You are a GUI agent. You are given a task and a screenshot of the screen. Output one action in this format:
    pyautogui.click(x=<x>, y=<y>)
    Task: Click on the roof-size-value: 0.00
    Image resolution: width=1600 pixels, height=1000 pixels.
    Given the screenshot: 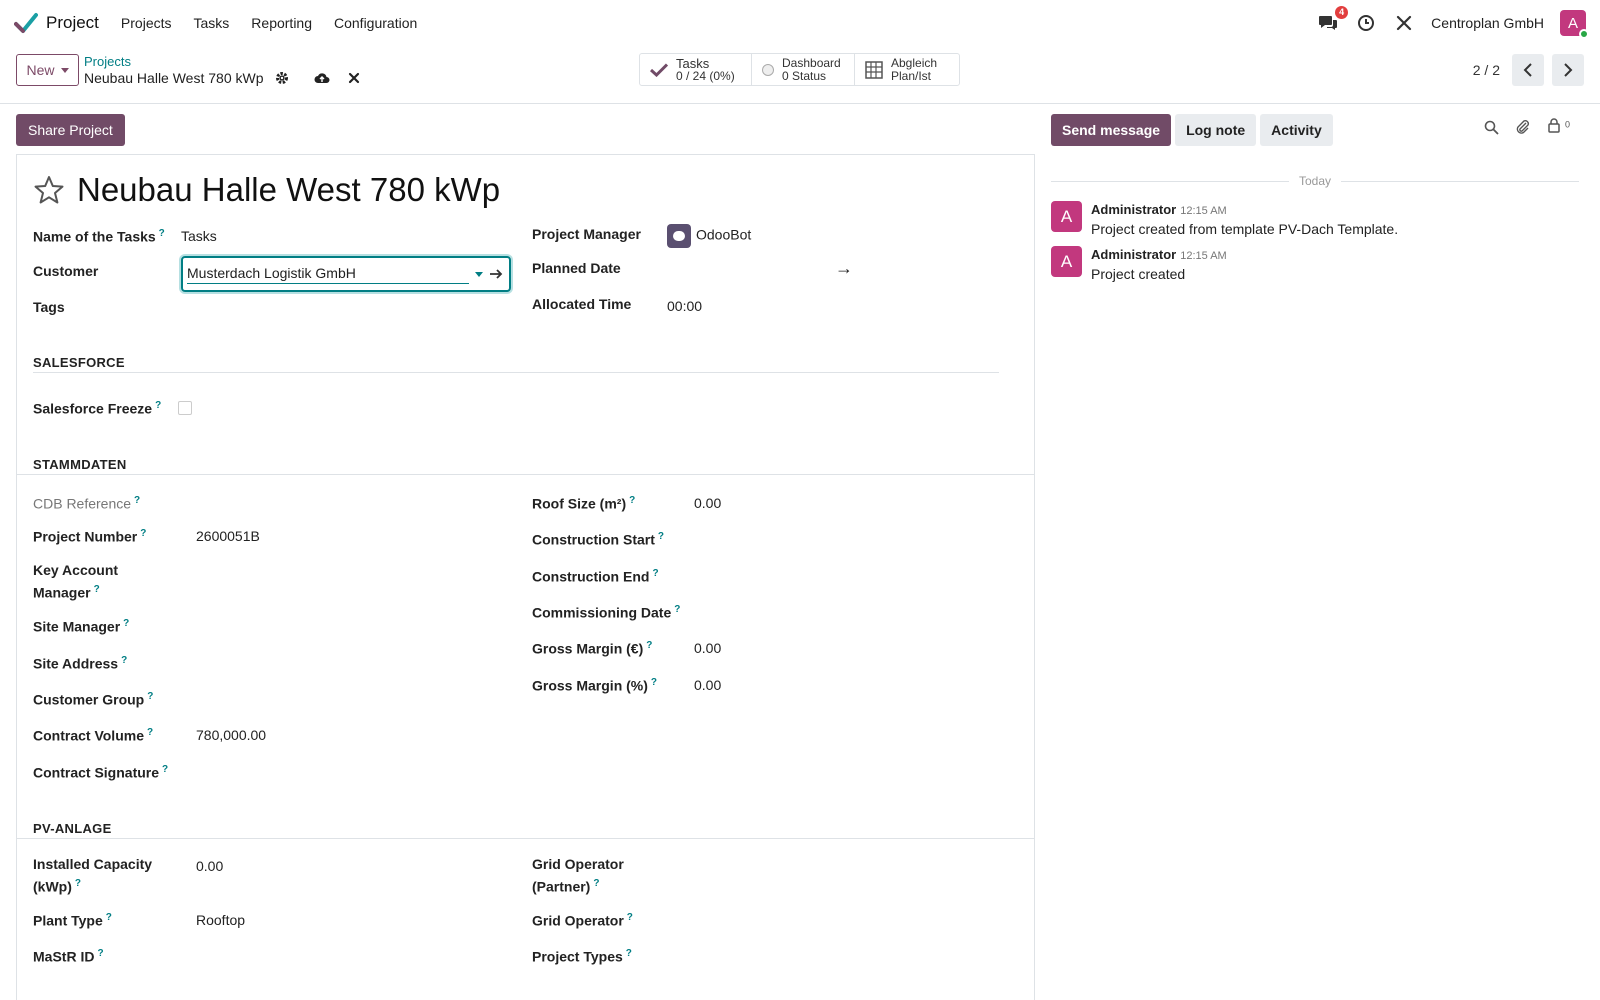 What is the action you would take?
    pyautogui.click(x=707, y=503)
    